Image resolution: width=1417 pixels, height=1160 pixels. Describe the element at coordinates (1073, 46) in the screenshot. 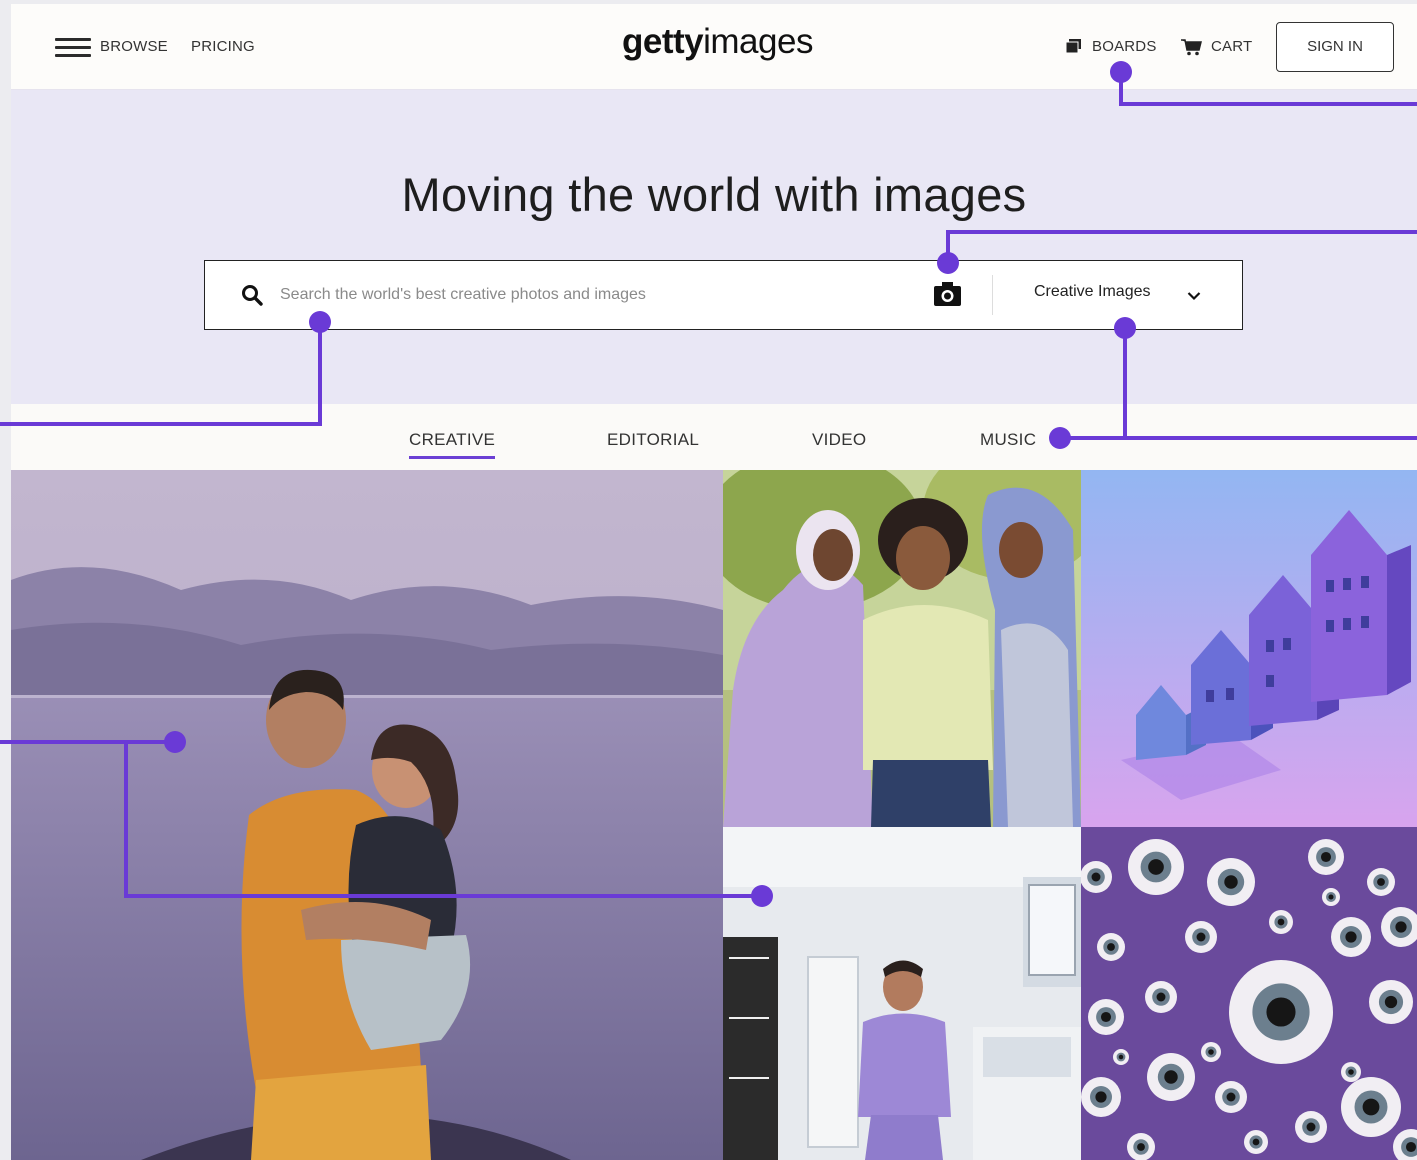

I see `boards-icon` at that location.